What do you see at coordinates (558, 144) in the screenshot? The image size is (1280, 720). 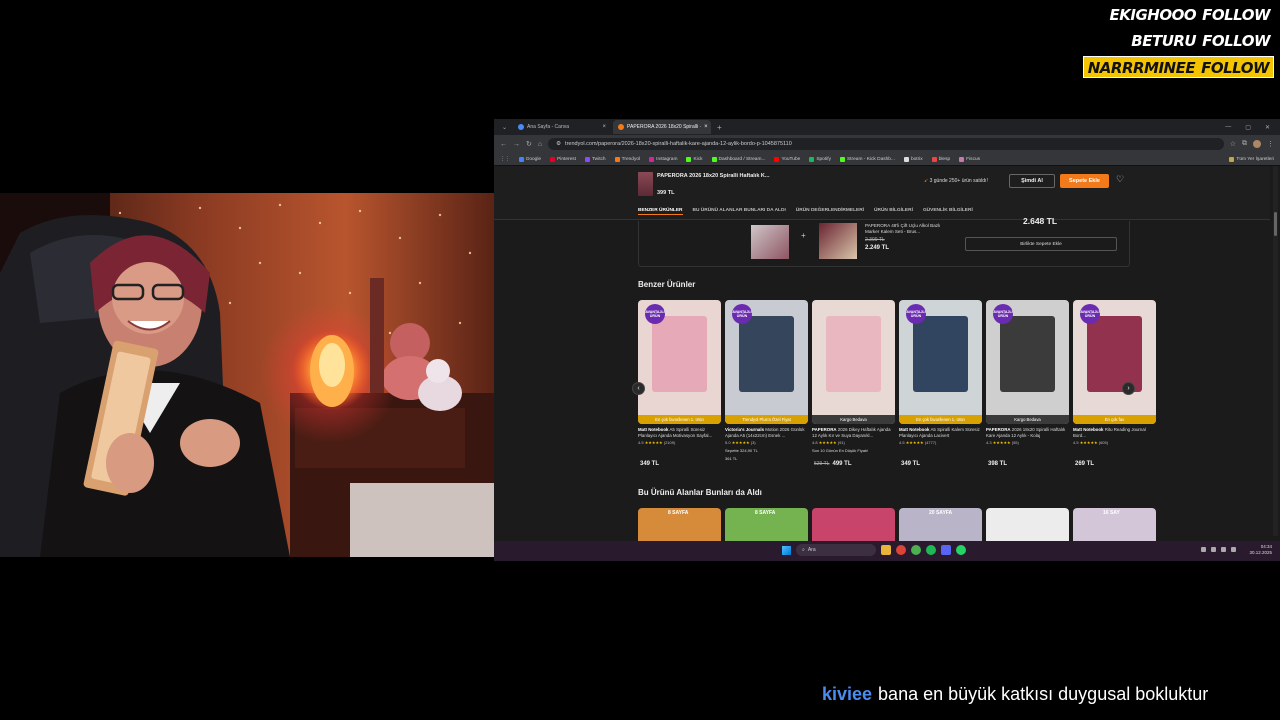 I see `site-info-icon: ⚙` at bounding box center [558, 144].